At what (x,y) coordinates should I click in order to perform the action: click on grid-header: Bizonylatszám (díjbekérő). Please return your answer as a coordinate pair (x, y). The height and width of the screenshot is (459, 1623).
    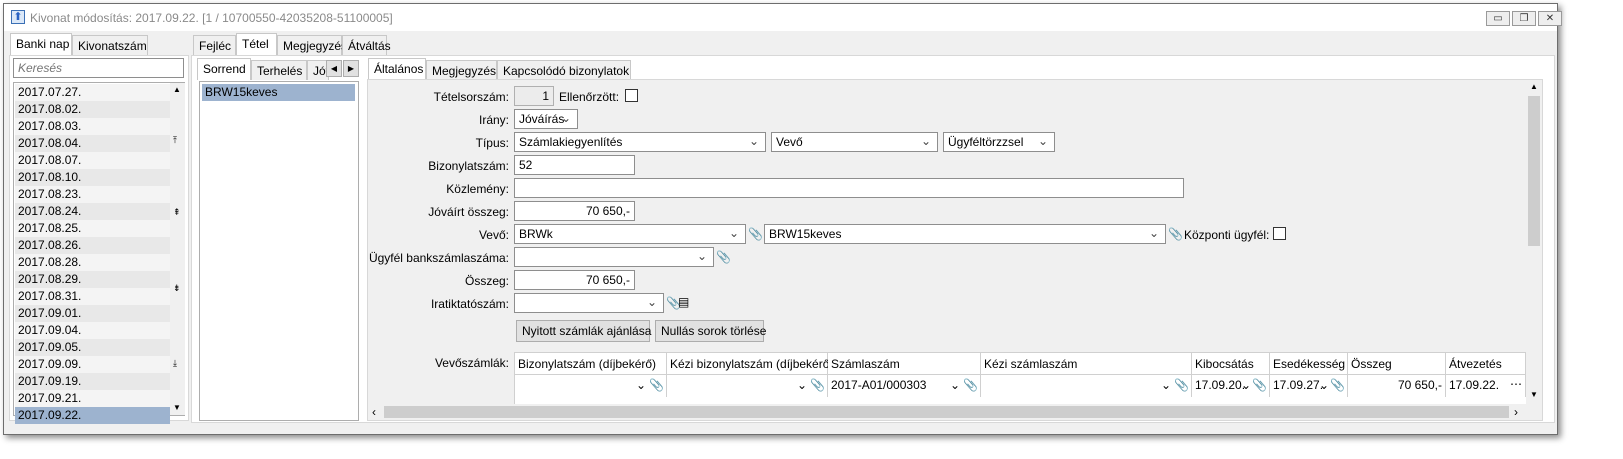
    Looking at the image, I should click on (591, 364).